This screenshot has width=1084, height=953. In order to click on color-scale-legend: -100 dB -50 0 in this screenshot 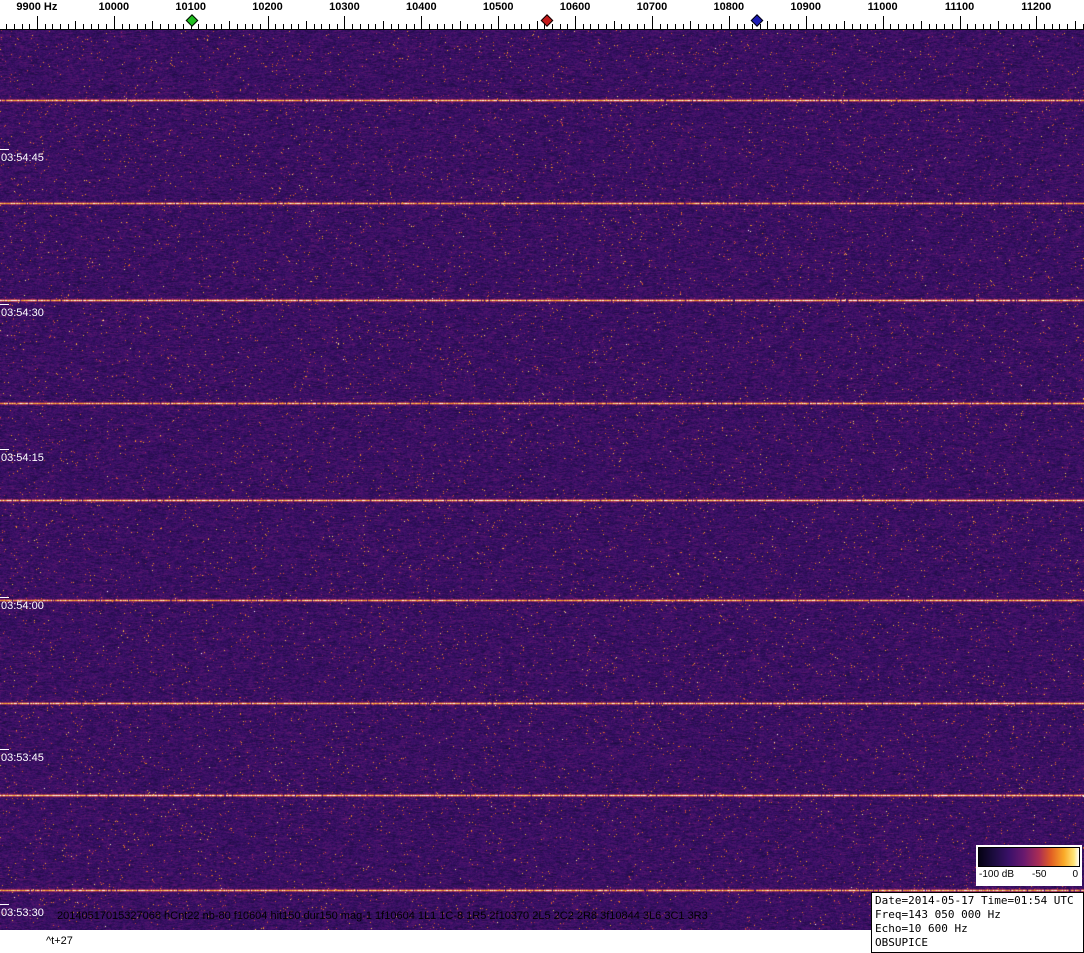, I will do `click(1029, 865)`.